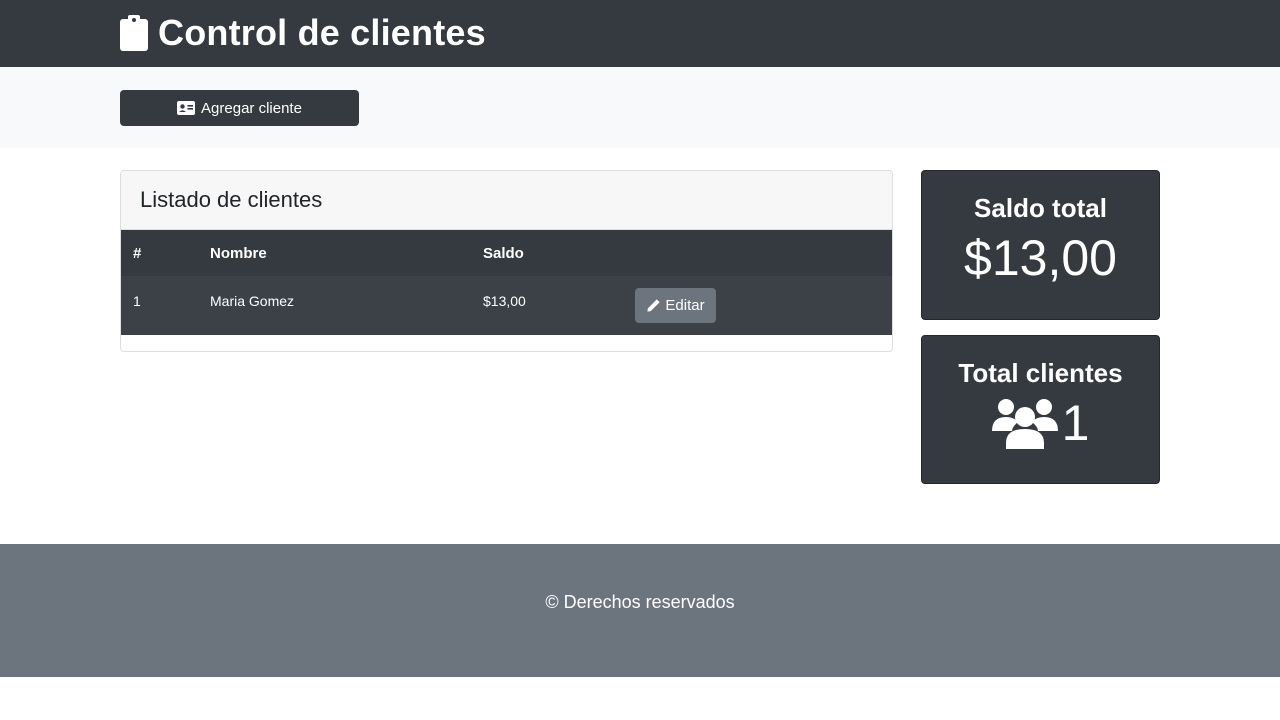 The image size is (1280, 720). What do you see at coordinates (504, 301) in the screenshot?
I see `client-saldo: $13,00` at bounding box center [504, 301].